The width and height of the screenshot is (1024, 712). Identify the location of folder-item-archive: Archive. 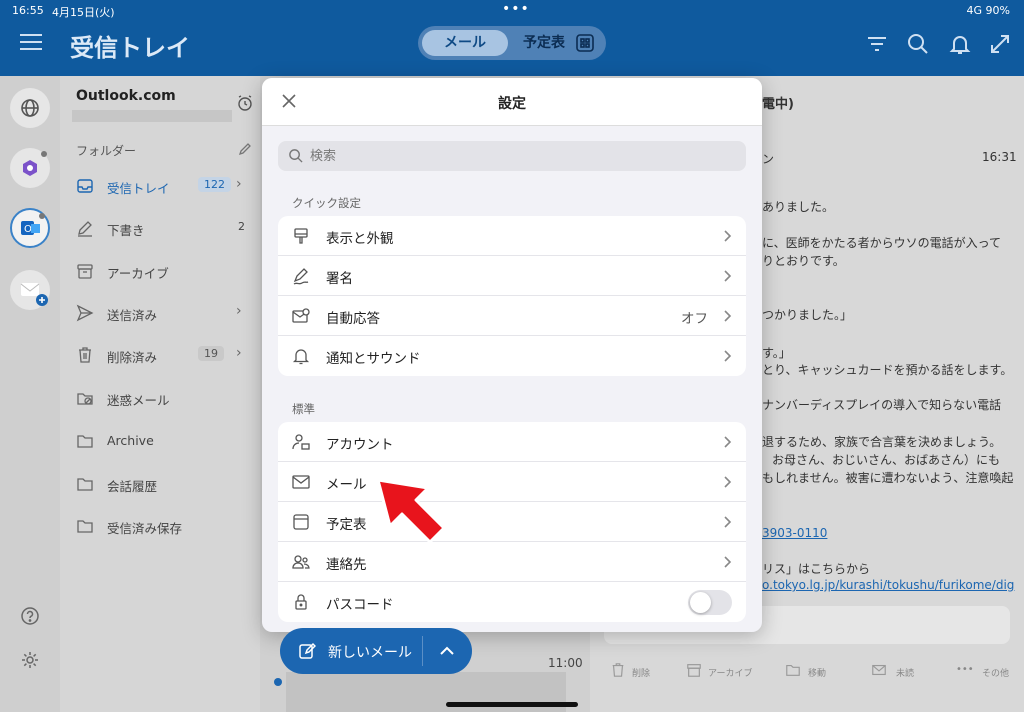
(166, 442).